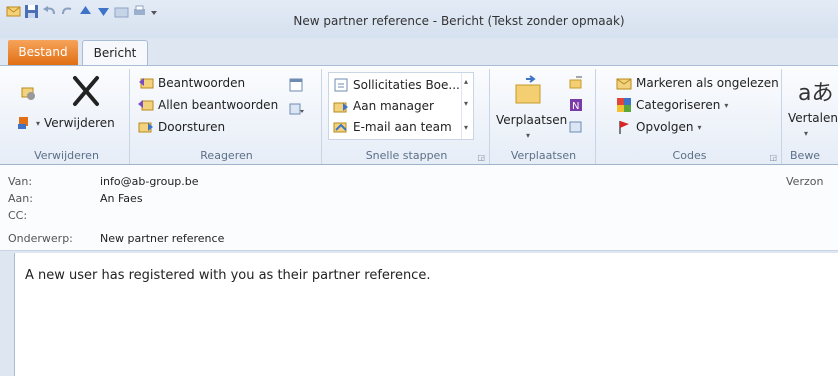  I want to click on gallery-scroll: ▴ ▾ ▾, so click(467, 106).